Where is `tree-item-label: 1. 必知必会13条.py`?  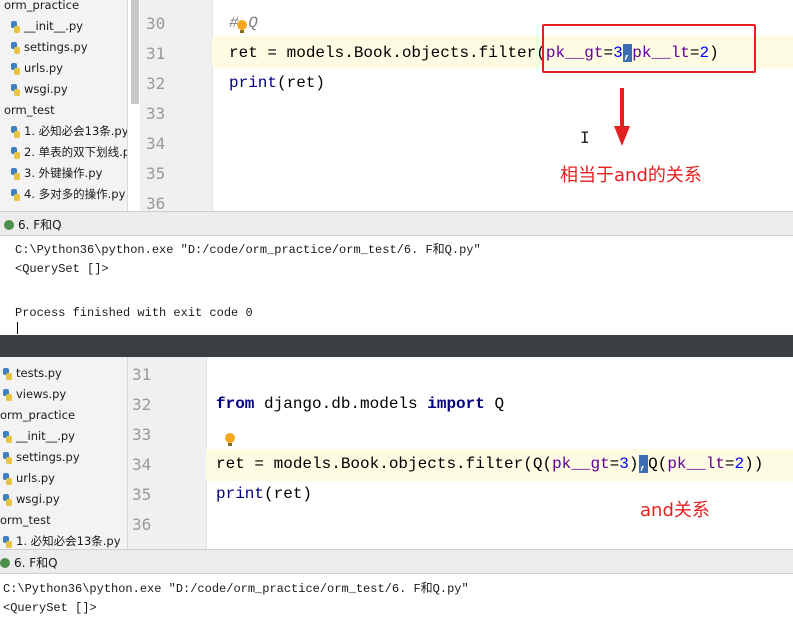 tree-item-label: 1. 必知必会13条.py is located at coordinates (76, 131).